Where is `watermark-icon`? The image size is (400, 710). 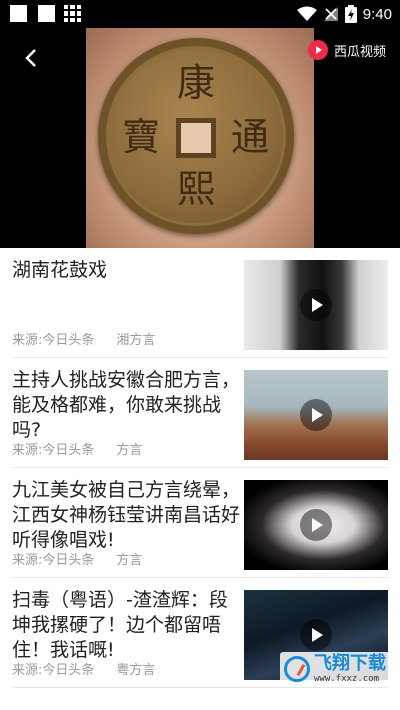 watermark-icon is located at coordinates (297, 669).